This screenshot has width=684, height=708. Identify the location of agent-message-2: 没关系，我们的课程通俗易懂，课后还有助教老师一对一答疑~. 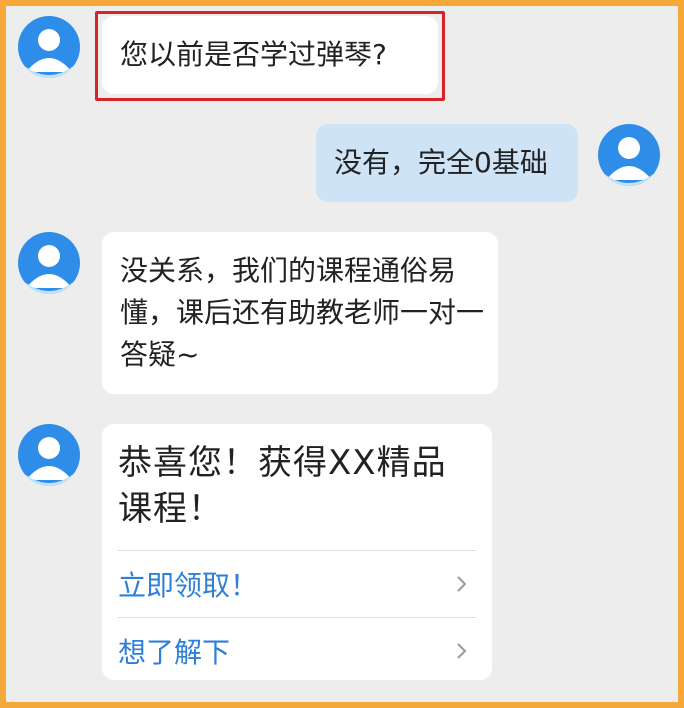
(300, 313).